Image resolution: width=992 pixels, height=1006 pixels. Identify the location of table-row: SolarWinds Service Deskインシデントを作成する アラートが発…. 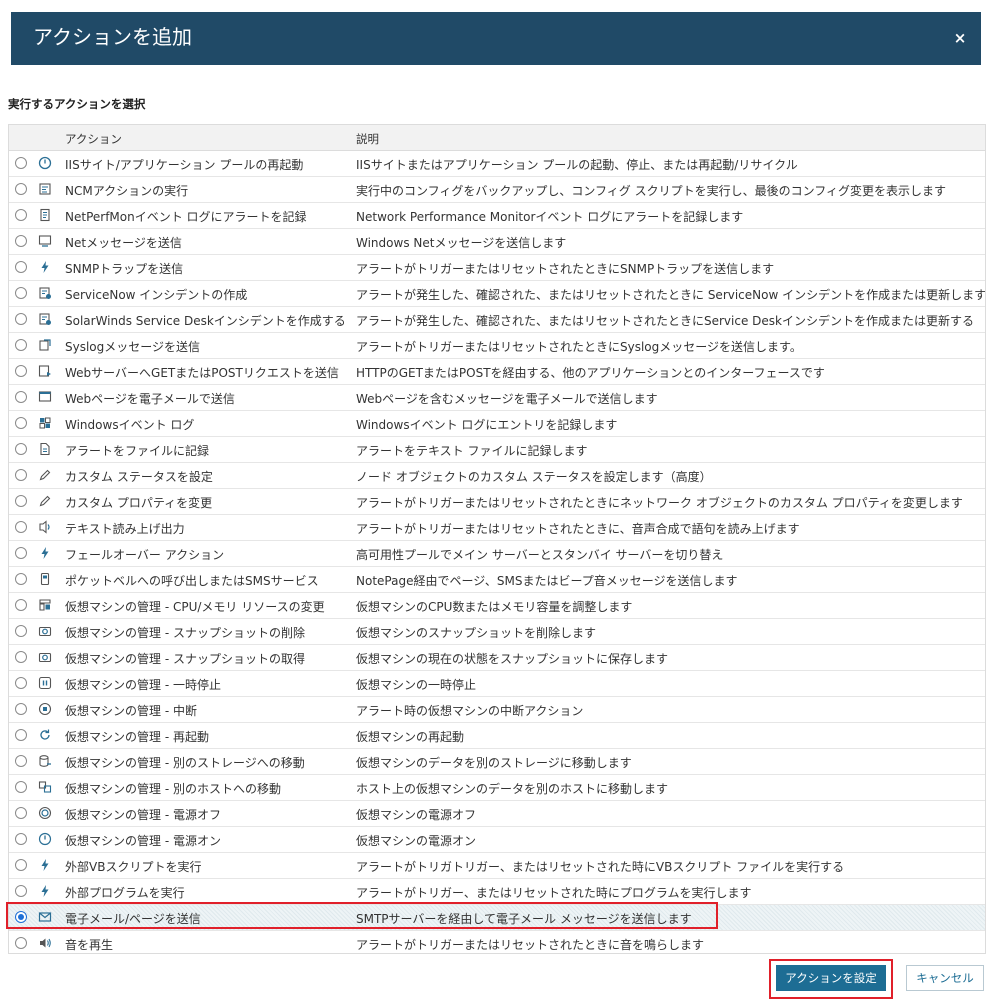
(497, 320).